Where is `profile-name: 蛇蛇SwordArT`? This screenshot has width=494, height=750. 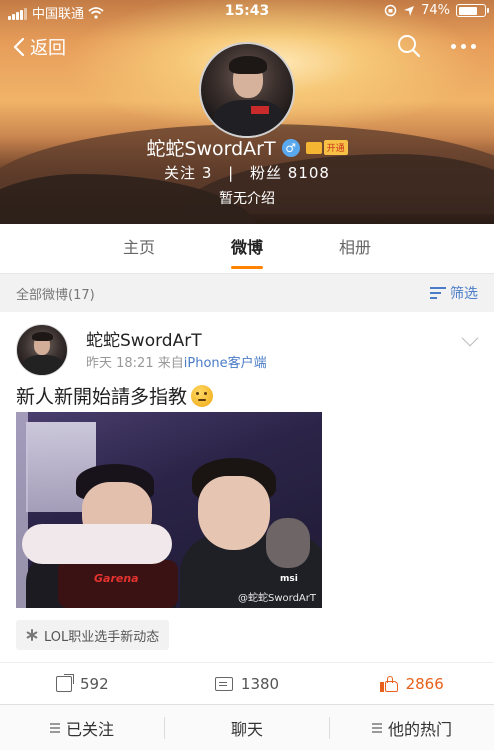 profile-name: 蛇蛇SwordArT is located at coordinates (211, 149).